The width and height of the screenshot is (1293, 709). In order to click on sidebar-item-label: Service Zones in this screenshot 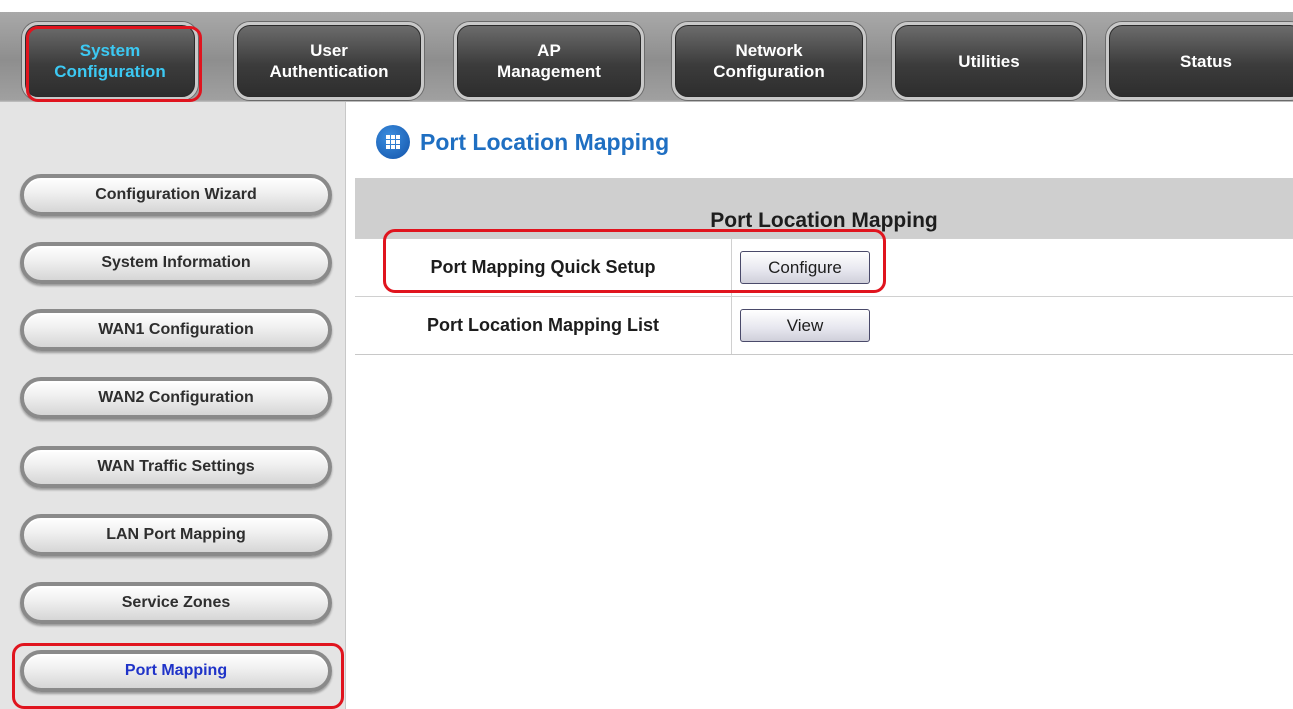, I will do `click(176, 602)`.